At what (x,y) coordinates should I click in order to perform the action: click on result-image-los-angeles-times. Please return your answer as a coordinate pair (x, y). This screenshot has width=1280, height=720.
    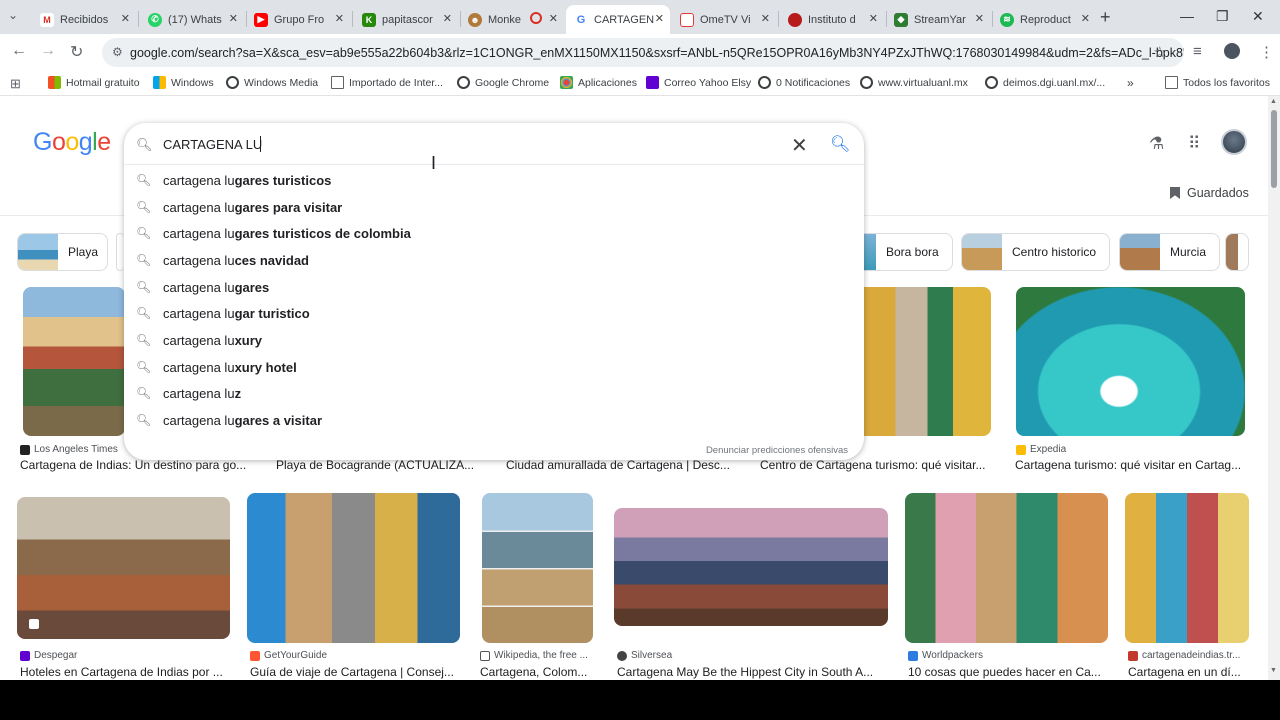
    Looking at the image, I should click on (74, 361).